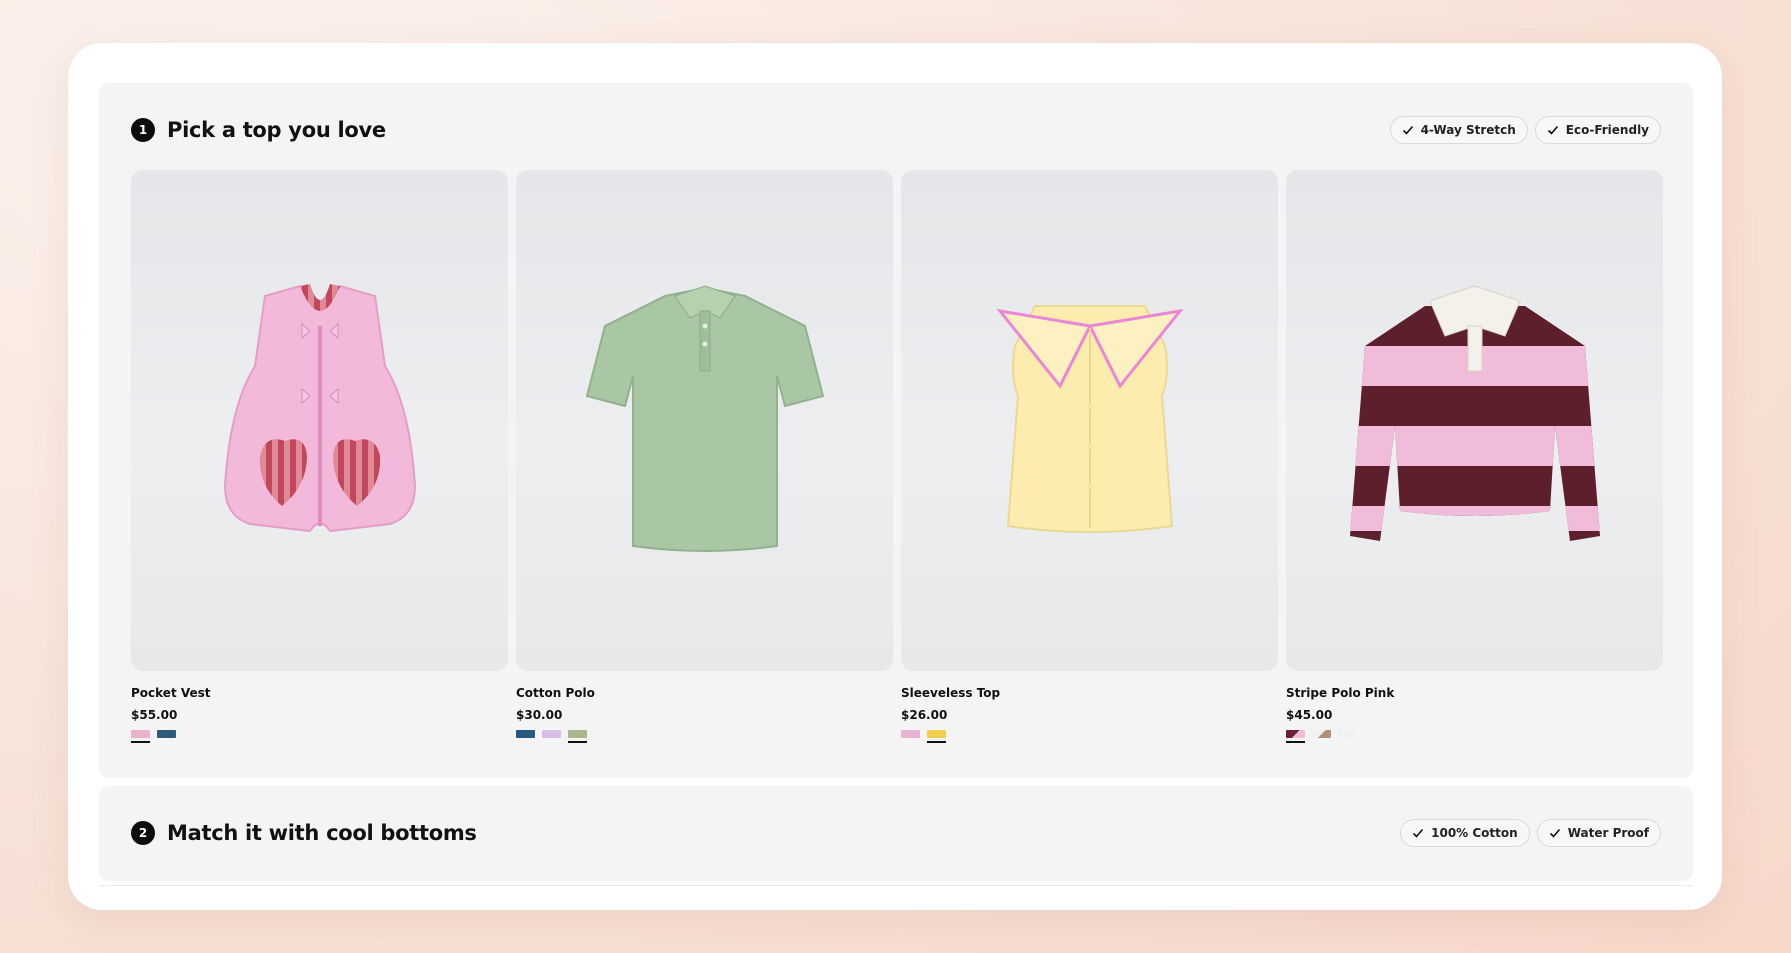  I want to click on product-card: Sleeveless Top $26.00, so click(1089, 456).